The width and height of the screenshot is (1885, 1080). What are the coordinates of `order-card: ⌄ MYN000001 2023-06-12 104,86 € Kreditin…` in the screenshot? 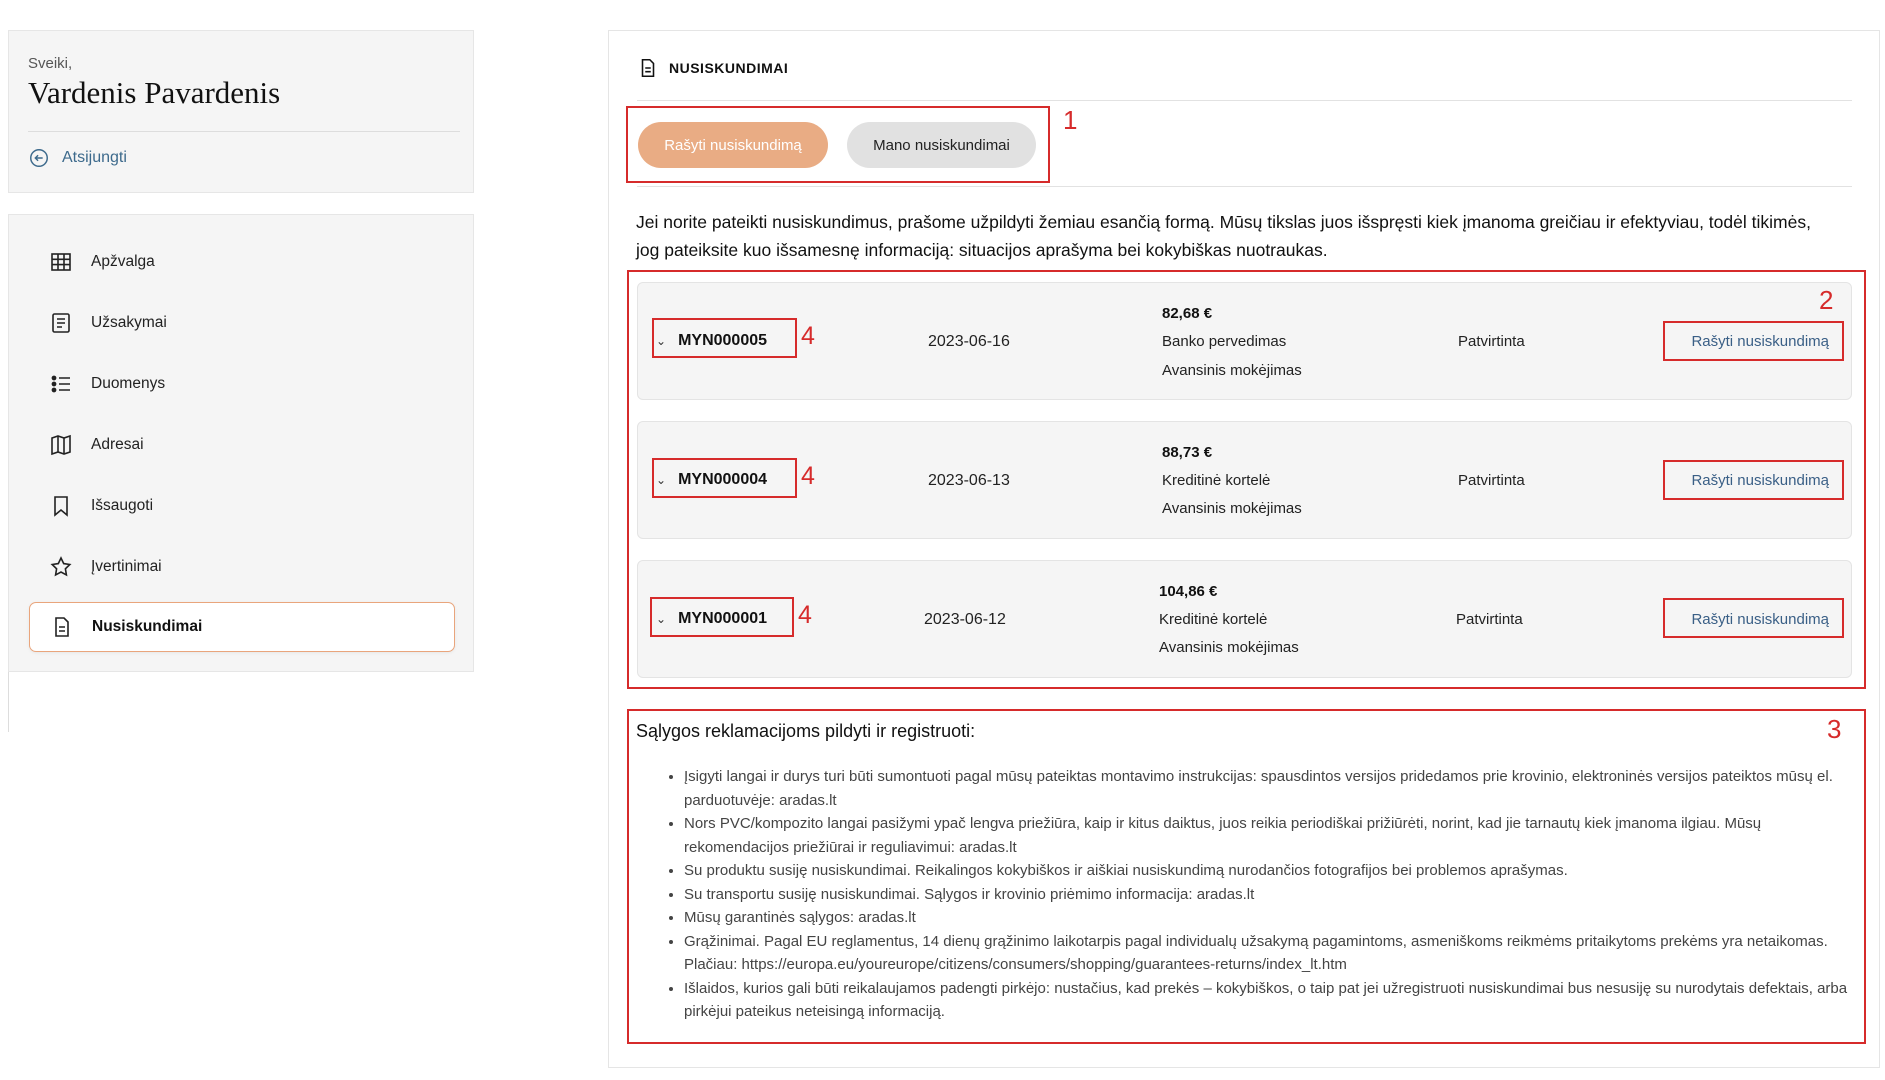 It's located at (1244, 619).